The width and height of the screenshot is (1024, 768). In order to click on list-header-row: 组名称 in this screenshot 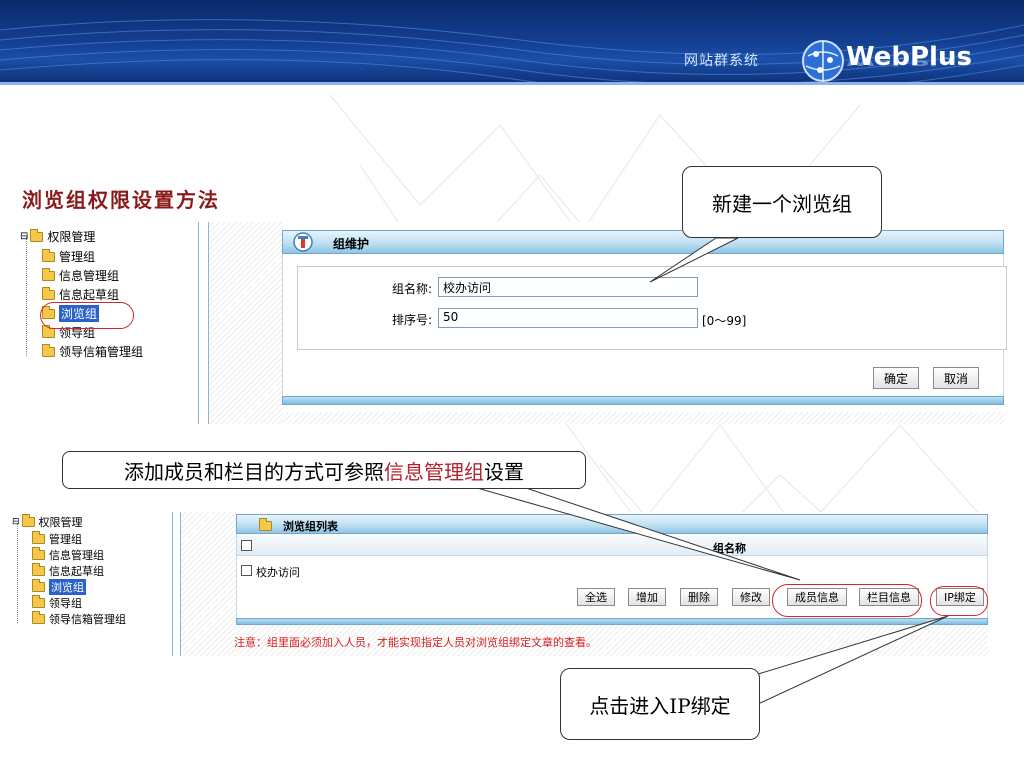, I will do `click(612, 546)`.